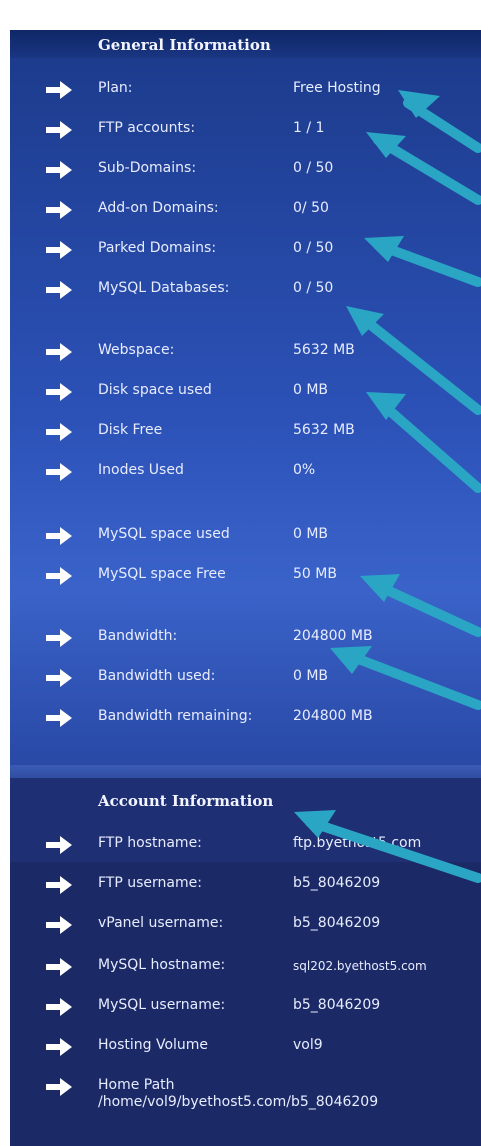  Describe the element at coordinates (333, 636) in the screenshot. I see `value-bandwidth: 204800 MB` at that location.